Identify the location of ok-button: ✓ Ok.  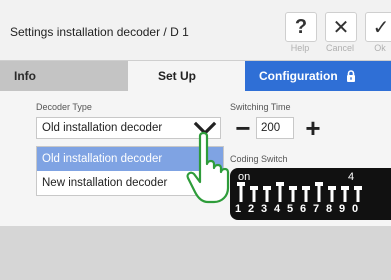
(376, 34).